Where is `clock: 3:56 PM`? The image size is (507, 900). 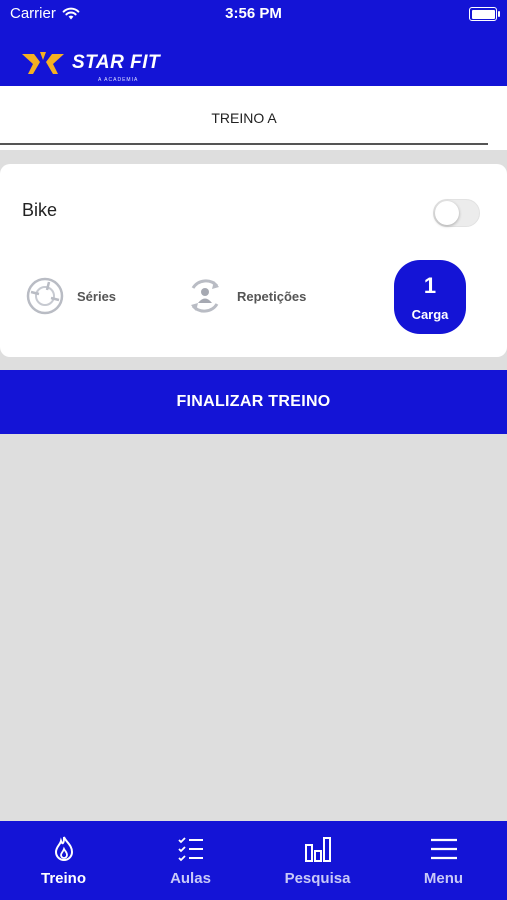 clock: 3:56 PM is located at coordinates (253, 13).